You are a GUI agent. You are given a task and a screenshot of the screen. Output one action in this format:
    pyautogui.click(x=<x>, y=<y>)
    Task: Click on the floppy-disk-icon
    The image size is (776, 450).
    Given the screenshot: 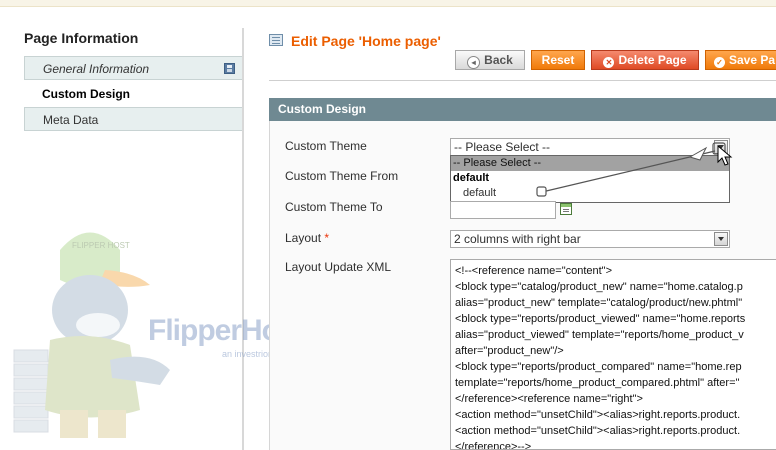 What is the action you would take?
    pyautogui.click(x=229, y=68)
    